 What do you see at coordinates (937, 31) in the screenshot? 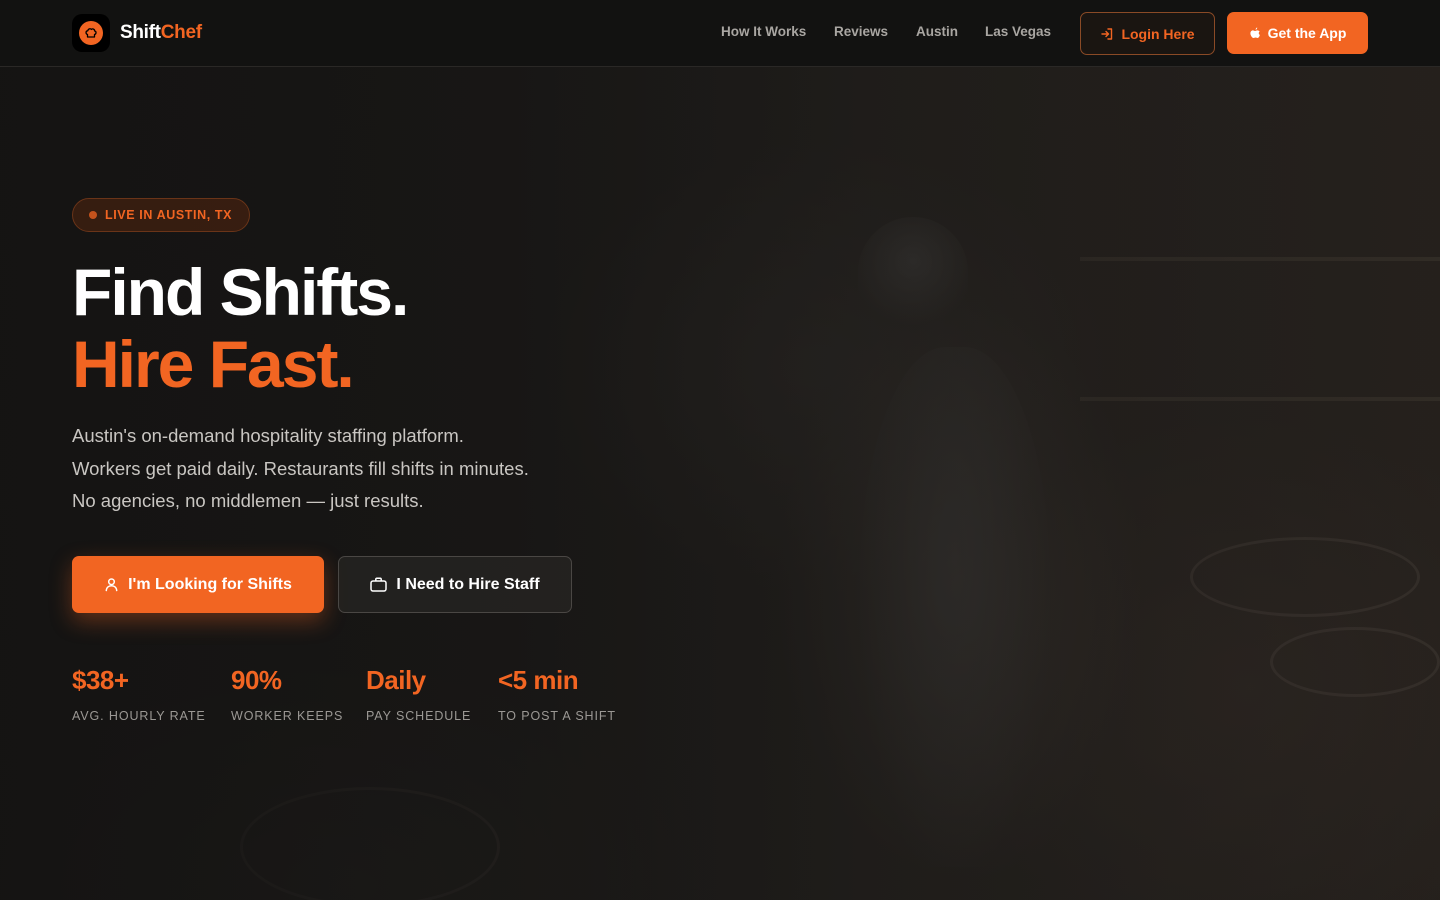
I see `nav-link-austin: Austin` at bounding box center [937, 31].